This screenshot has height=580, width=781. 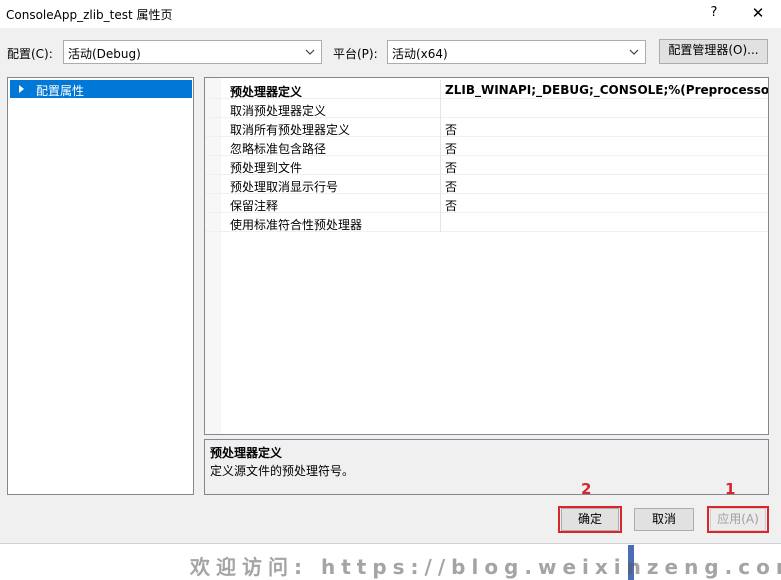 I want to click on property-name: 预处理器定义, so click(x=266, y=92).